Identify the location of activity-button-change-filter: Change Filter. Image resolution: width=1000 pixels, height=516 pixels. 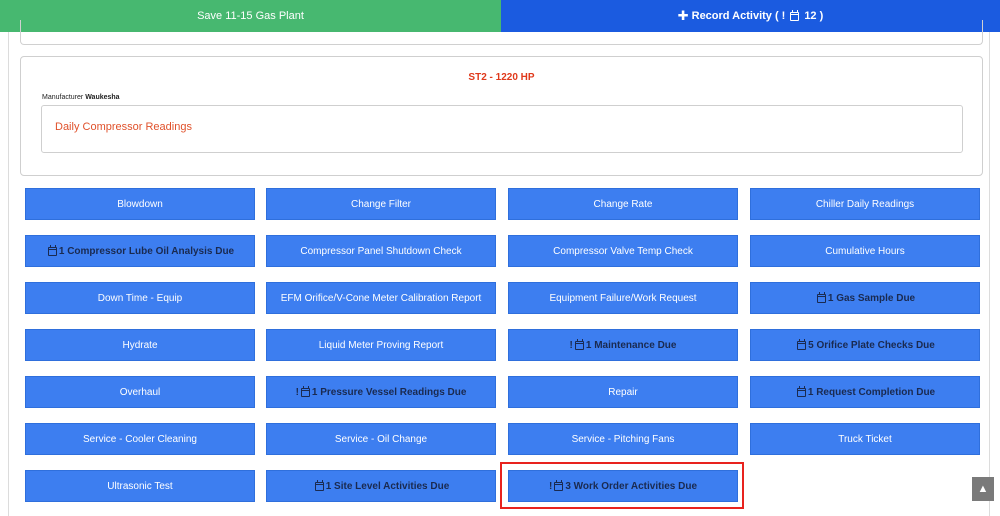
(381, 204).